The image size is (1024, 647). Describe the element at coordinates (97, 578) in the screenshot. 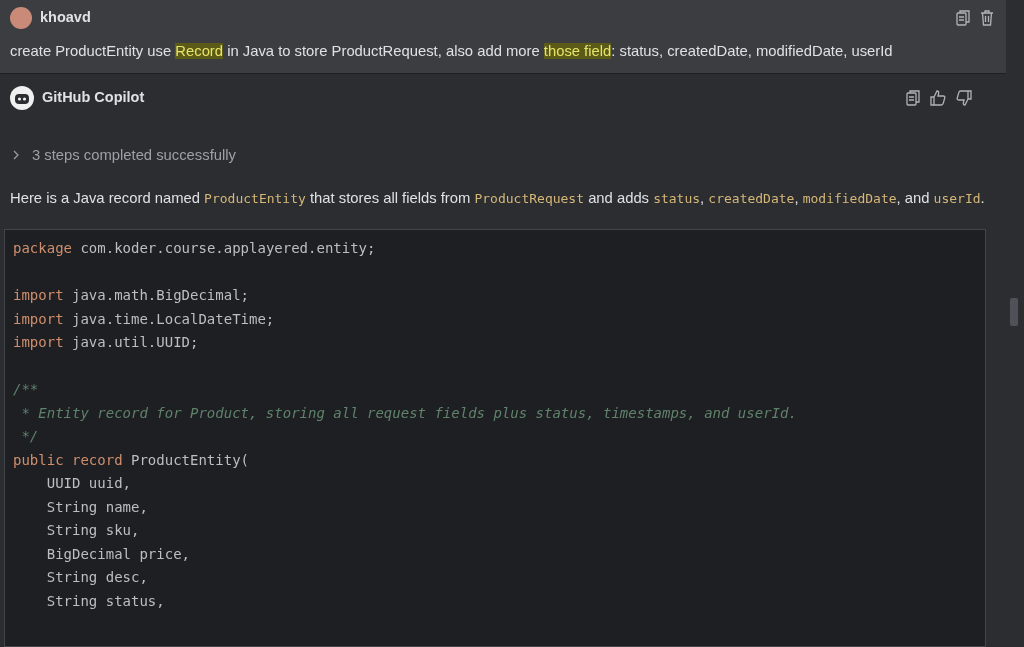

I see `code-line: String desc,` at that location.